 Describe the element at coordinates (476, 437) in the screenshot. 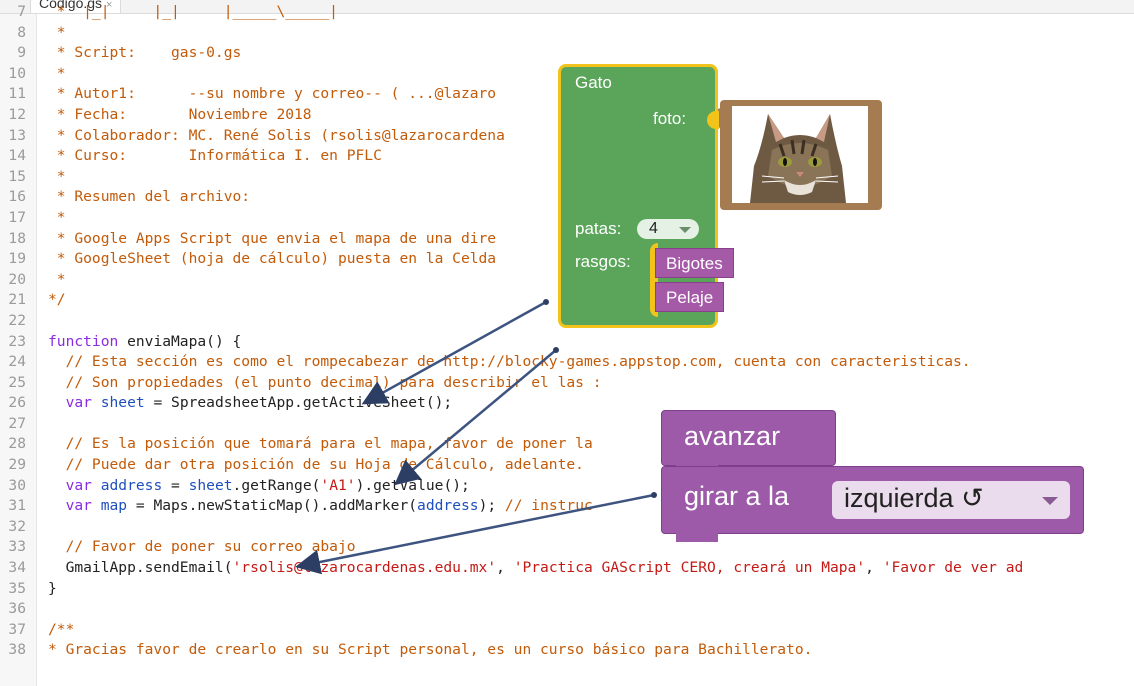

I see `annotation-arrows` at that location.